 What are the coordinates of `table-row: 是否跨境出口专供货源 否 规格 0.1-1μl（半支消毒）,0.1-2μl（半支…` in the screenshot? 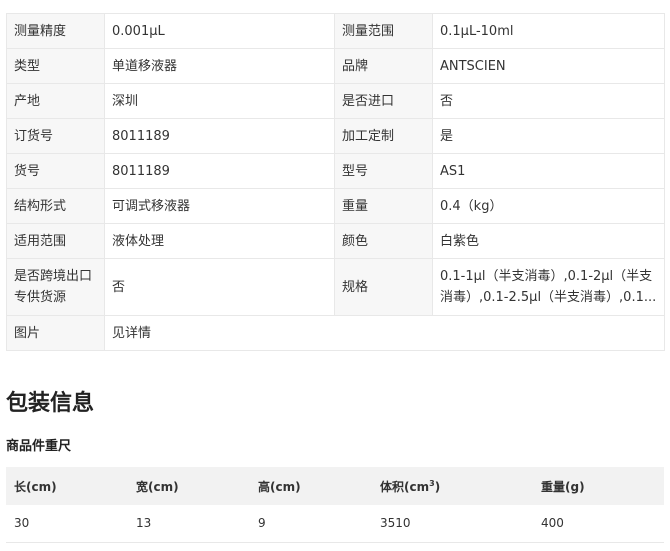 It's located at (335, 287).